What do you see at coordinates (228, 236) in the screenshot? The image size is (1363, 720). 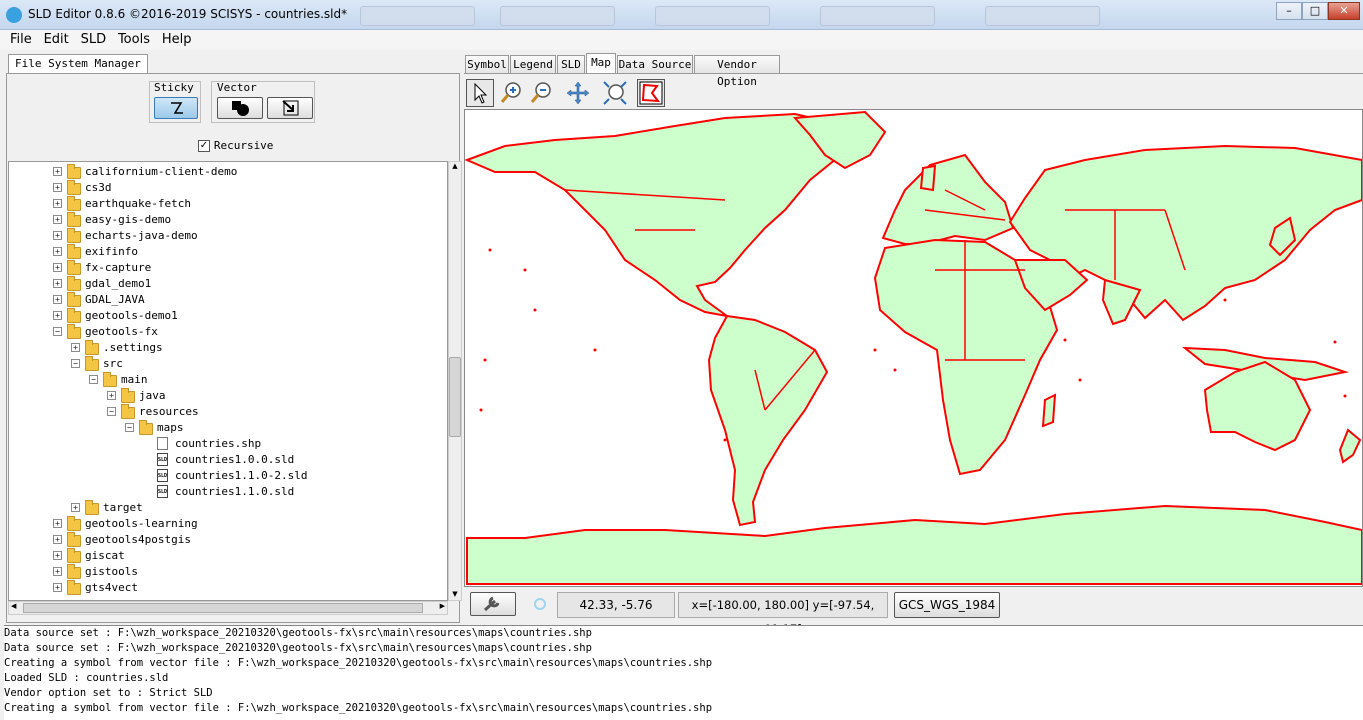 I see `tree-row: + echarts-java-demo` at bounding box center [228, 236].